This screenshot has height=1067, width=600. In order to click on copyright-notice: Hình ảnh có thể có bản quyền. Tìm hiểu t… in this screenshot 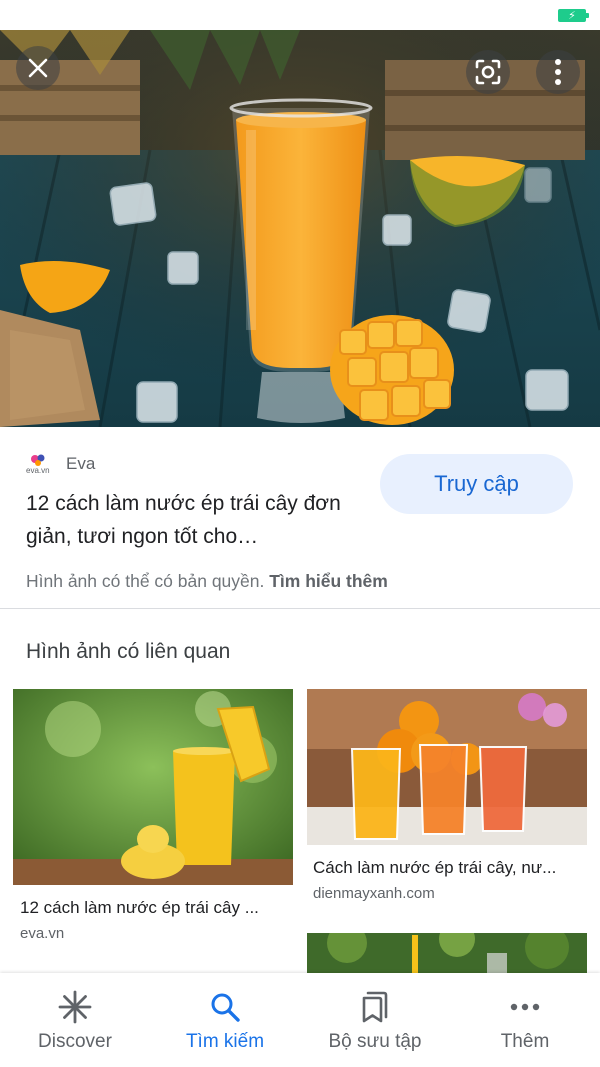, I will do `click(207, 581)`.